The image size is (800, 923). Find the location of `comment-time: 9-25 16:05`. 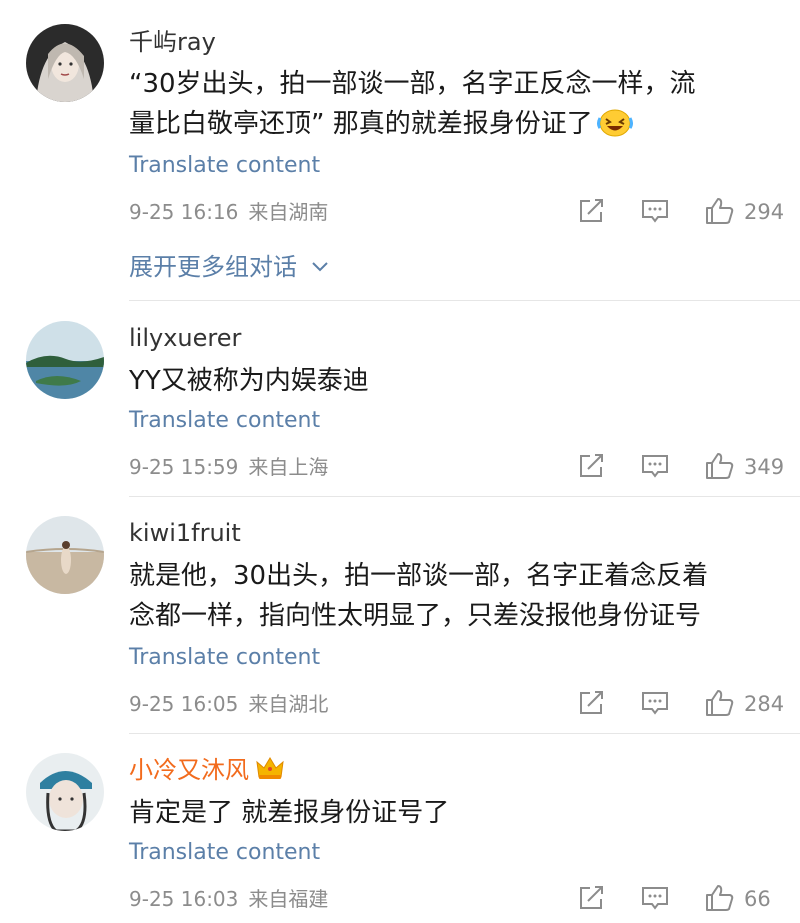

comment-time: 9-25 16:05 is located at coordinates (184, 704).